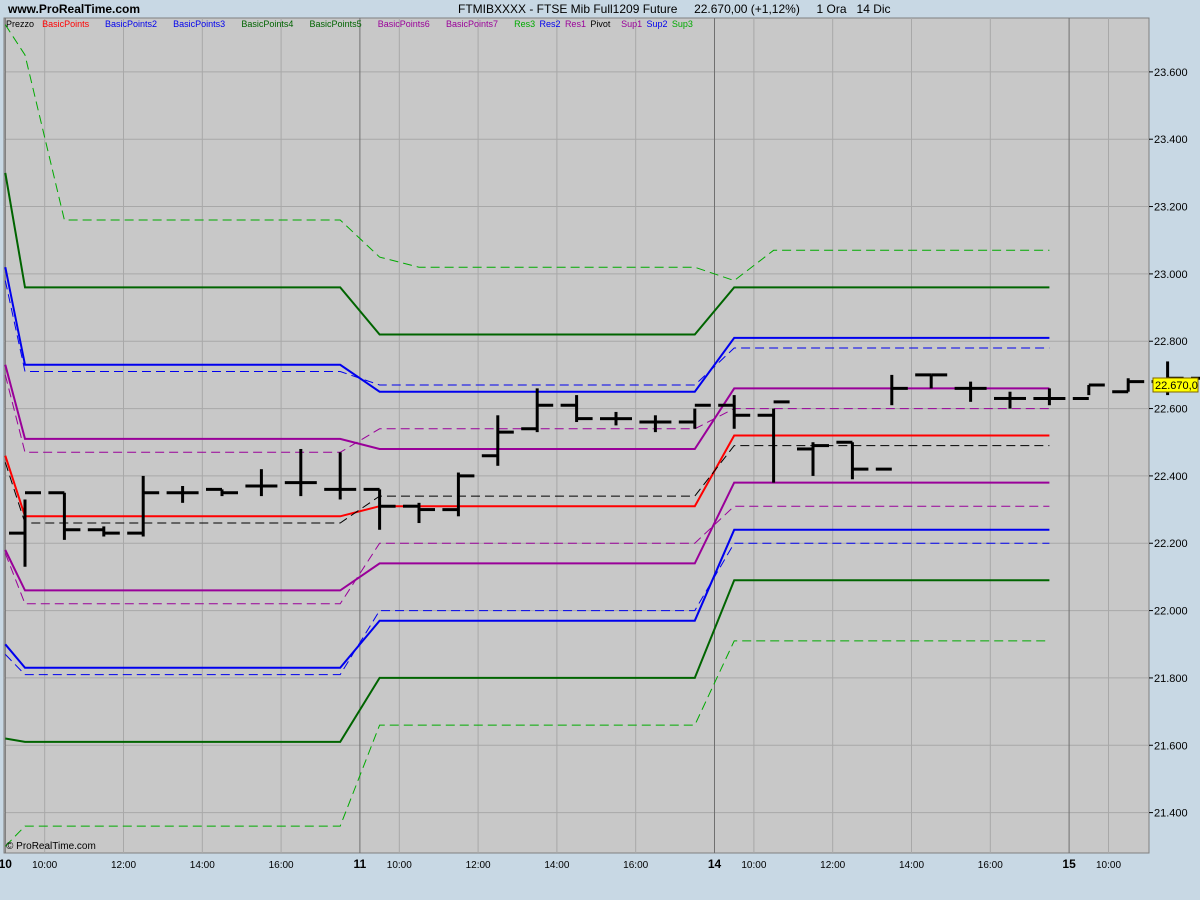  I want to click on legend-item: Res3, so click(524, 24).